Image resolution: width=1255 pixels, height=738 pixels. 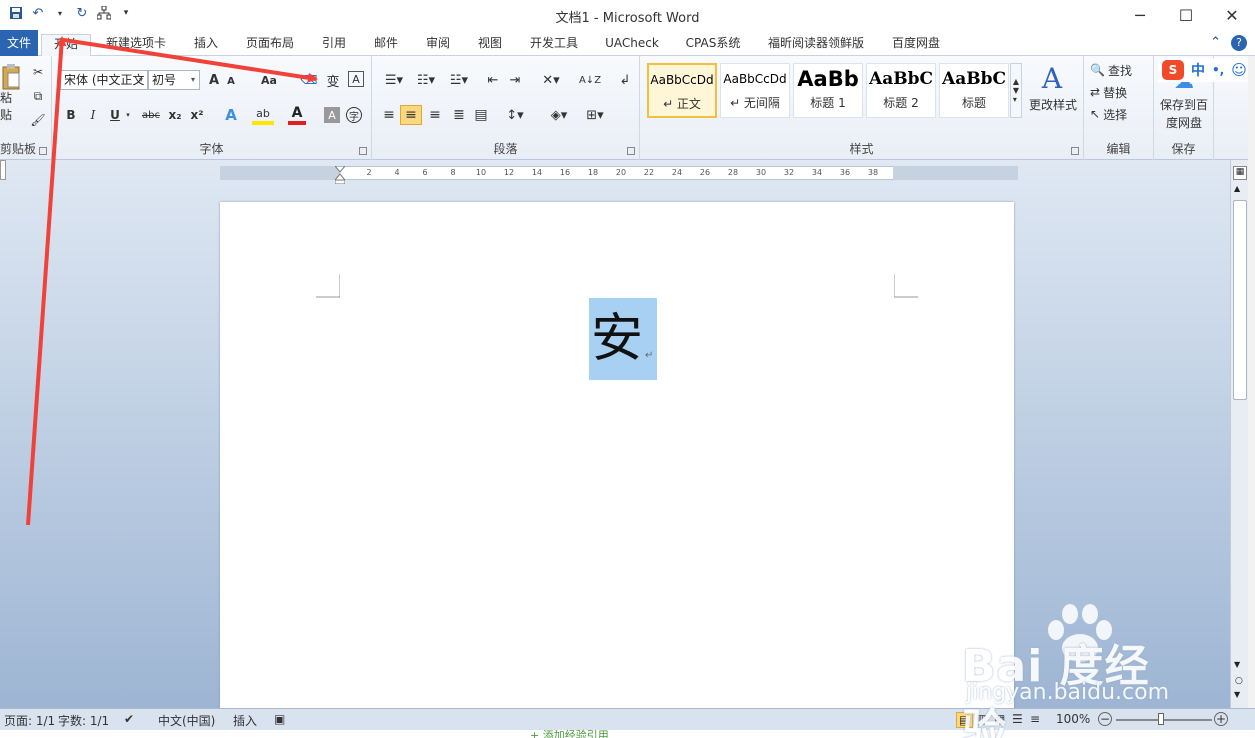 What do you see at coordinates (82, 13) in the screenshot?
I see `redo-icon: ↻` at bounding box center [82, 13].